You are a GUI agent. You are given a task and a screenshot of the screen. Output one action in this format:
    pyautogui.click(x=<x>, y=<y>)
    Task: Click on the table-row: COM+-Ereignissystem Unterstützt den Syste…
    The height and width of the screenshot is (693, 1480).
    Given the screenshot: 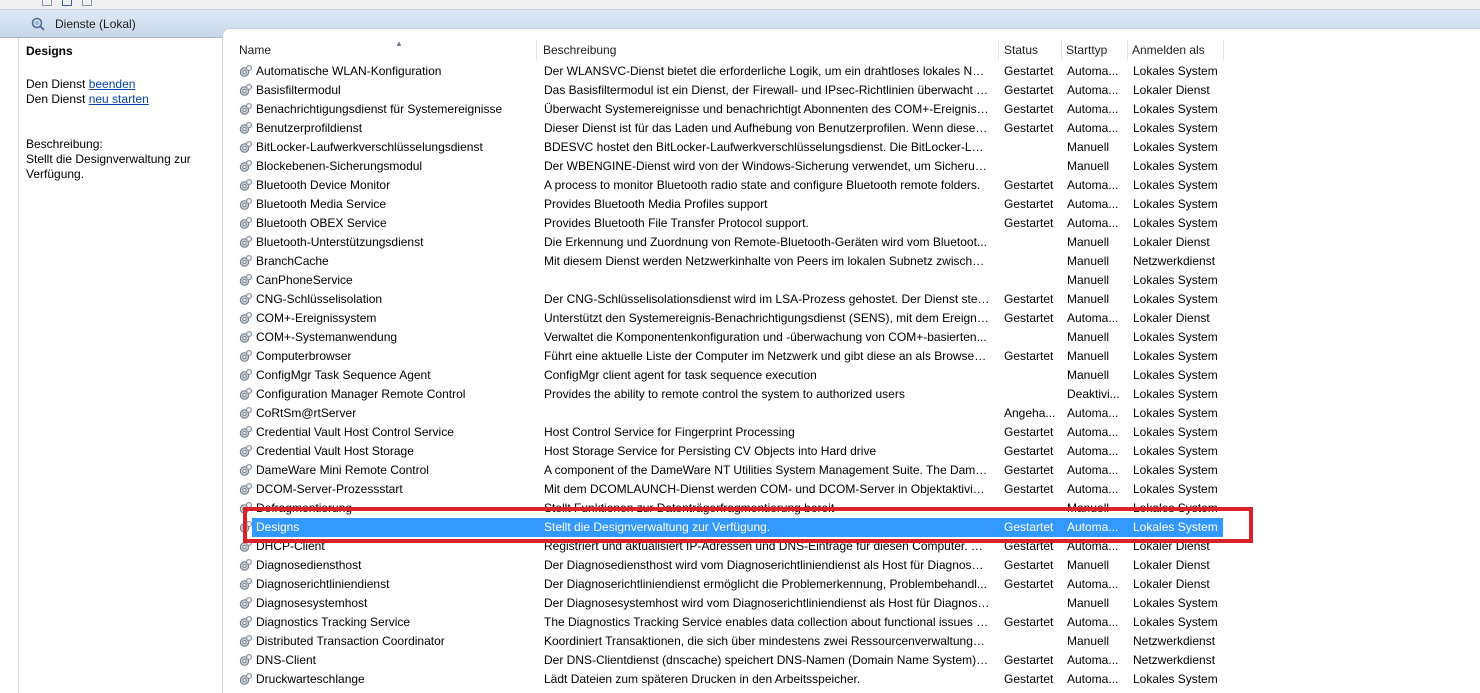 What is the action you would take?
    pyautogui.click(x=857, y=318)
    